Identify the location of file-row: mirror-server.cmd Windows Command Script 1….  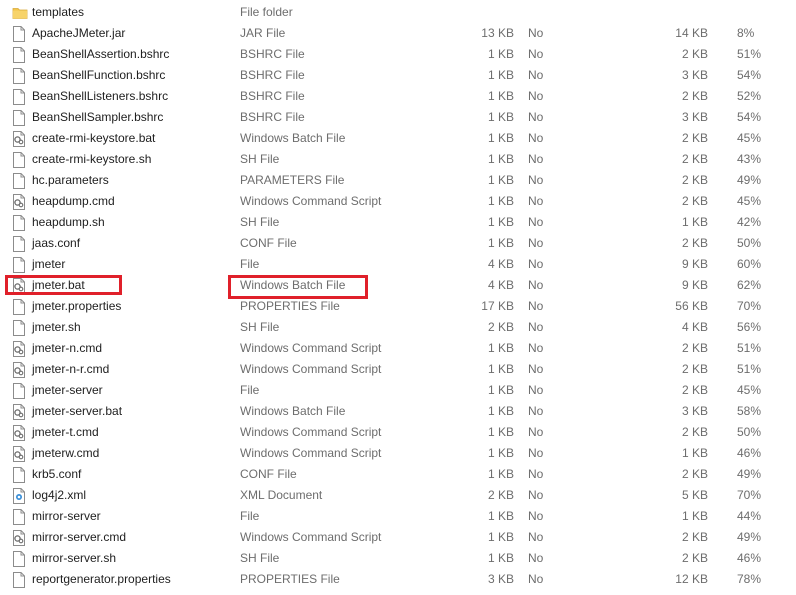
(398, 537).